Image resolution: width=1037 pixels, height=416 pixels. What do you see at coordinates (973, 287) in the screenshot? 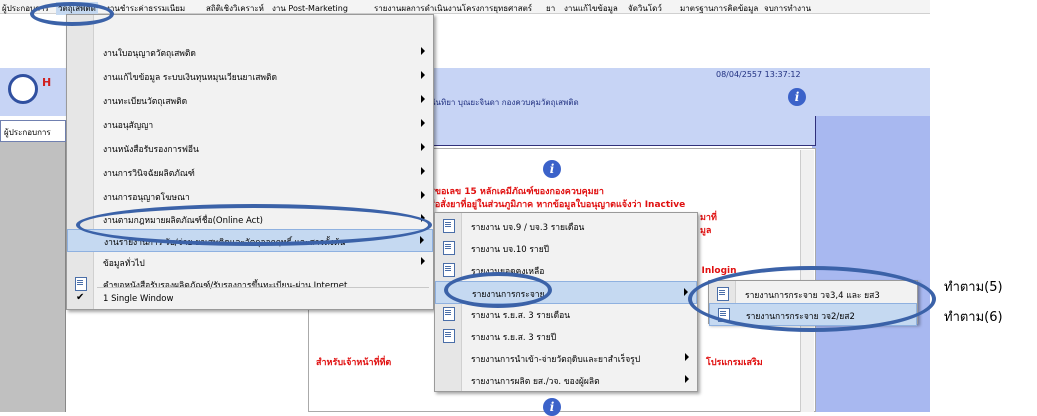
I see `annotation-step5: ทำตาม(5)` at bounding box center [973, 287].